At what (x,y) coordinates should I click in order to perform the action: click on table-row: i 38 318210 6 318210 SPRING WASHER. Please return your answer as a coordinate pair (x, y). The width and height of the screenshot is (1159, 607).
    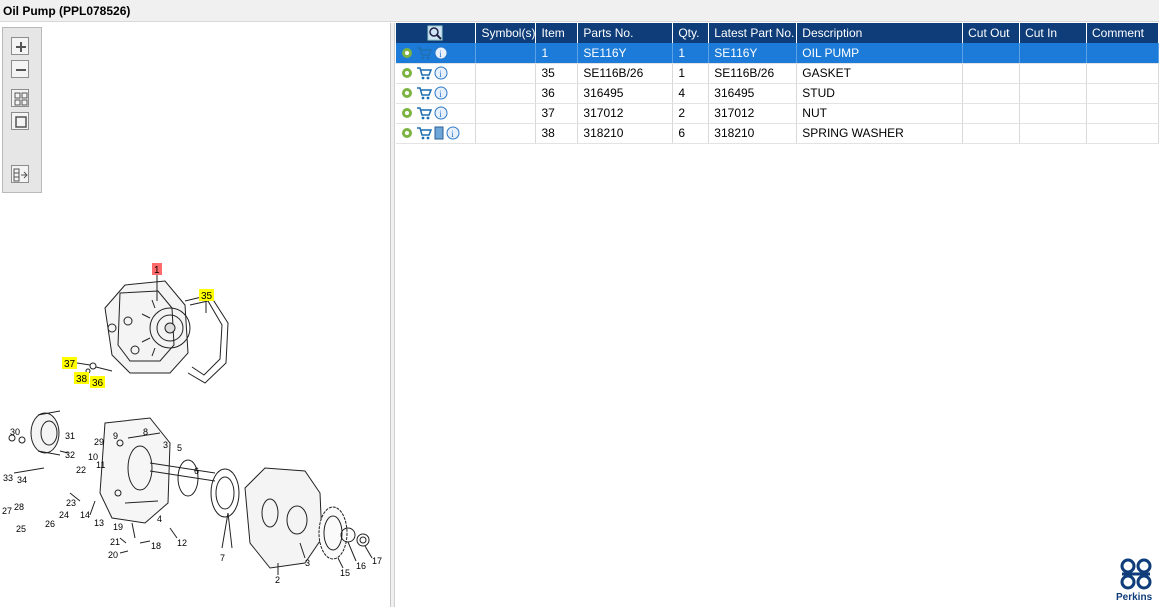
    Looking at the image, I should click on (777, 133).